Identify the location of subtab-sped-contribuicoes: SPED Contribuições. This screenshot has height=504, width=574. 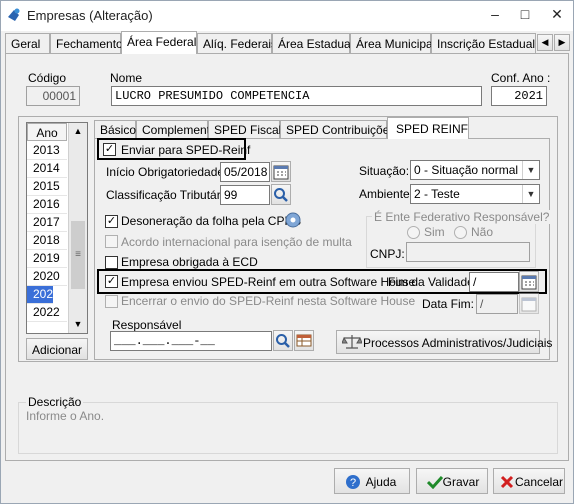
(337, 129).